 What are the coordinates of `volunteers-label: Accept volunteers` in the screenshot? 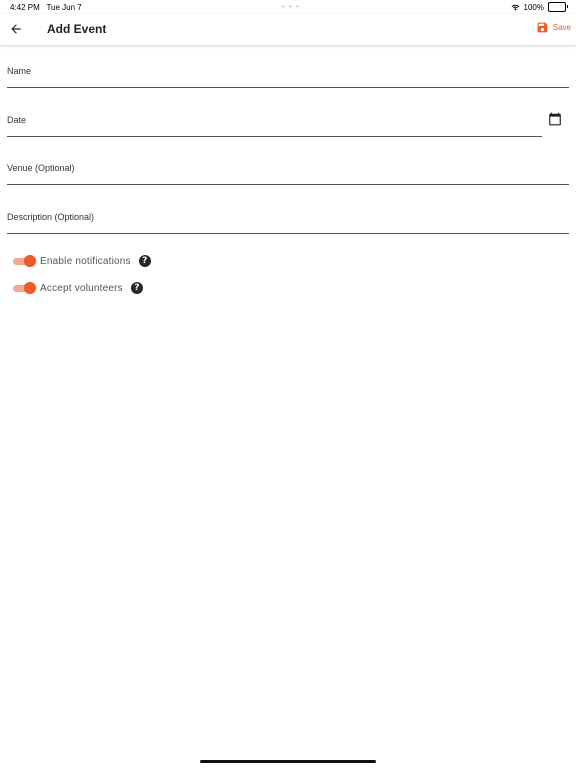 It's located at (81, 288).